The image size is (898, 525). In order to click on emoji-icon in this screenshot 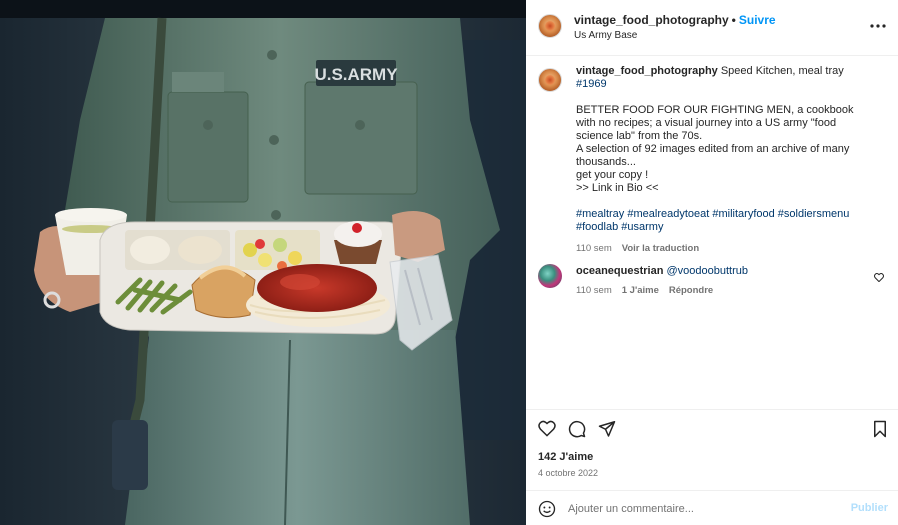, I will do `click(547, 511)`.